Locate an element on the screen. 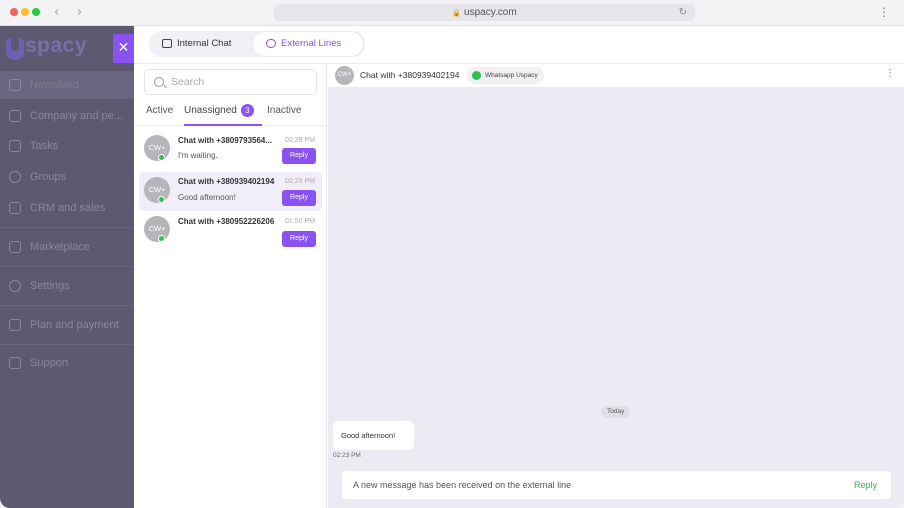  chat-bubbles-icon is located at coordinates (271, 43).